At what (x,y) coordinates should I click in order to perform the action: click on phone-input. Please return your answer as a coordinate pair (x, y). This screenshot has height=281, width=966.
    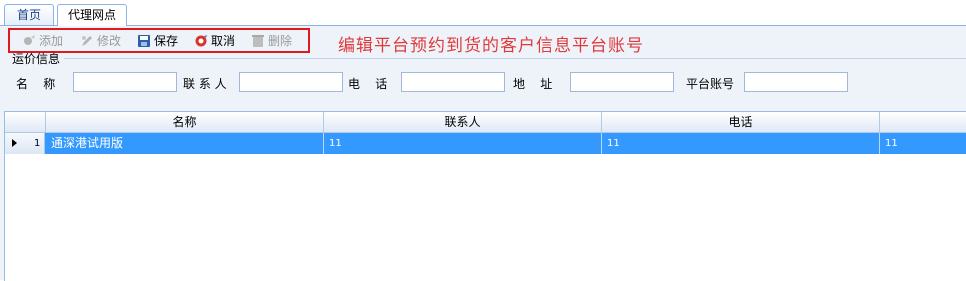
    Looking at the image, I should click on (453, 82).